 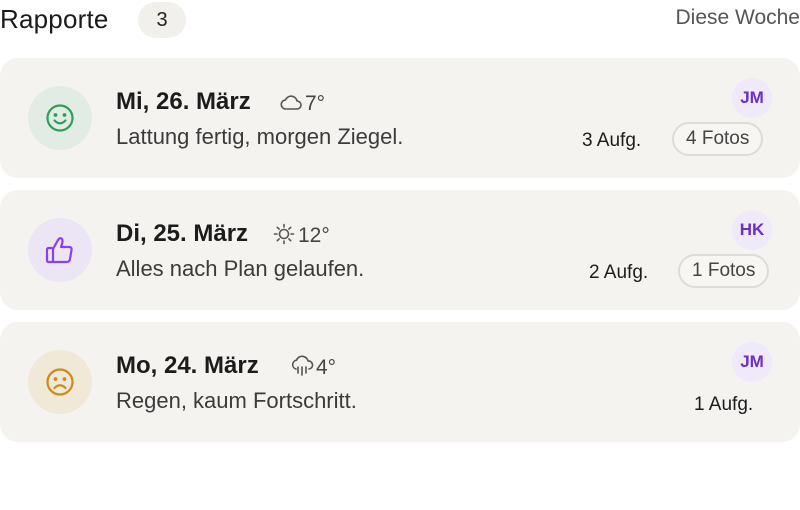 I want to click on weather-info: 7°, so click(x=302, y=103).